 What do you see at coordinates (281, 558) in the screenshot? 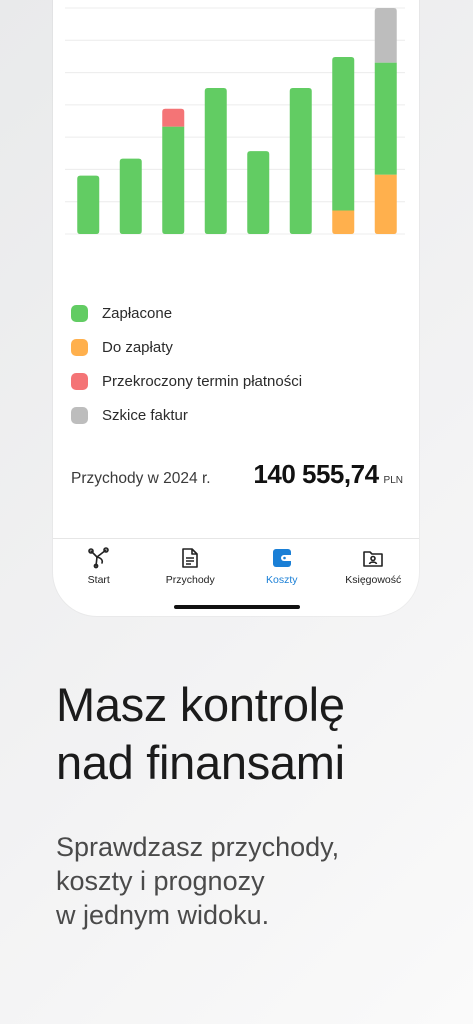
I see `wallet-icon` at bounding box center [281, 558].